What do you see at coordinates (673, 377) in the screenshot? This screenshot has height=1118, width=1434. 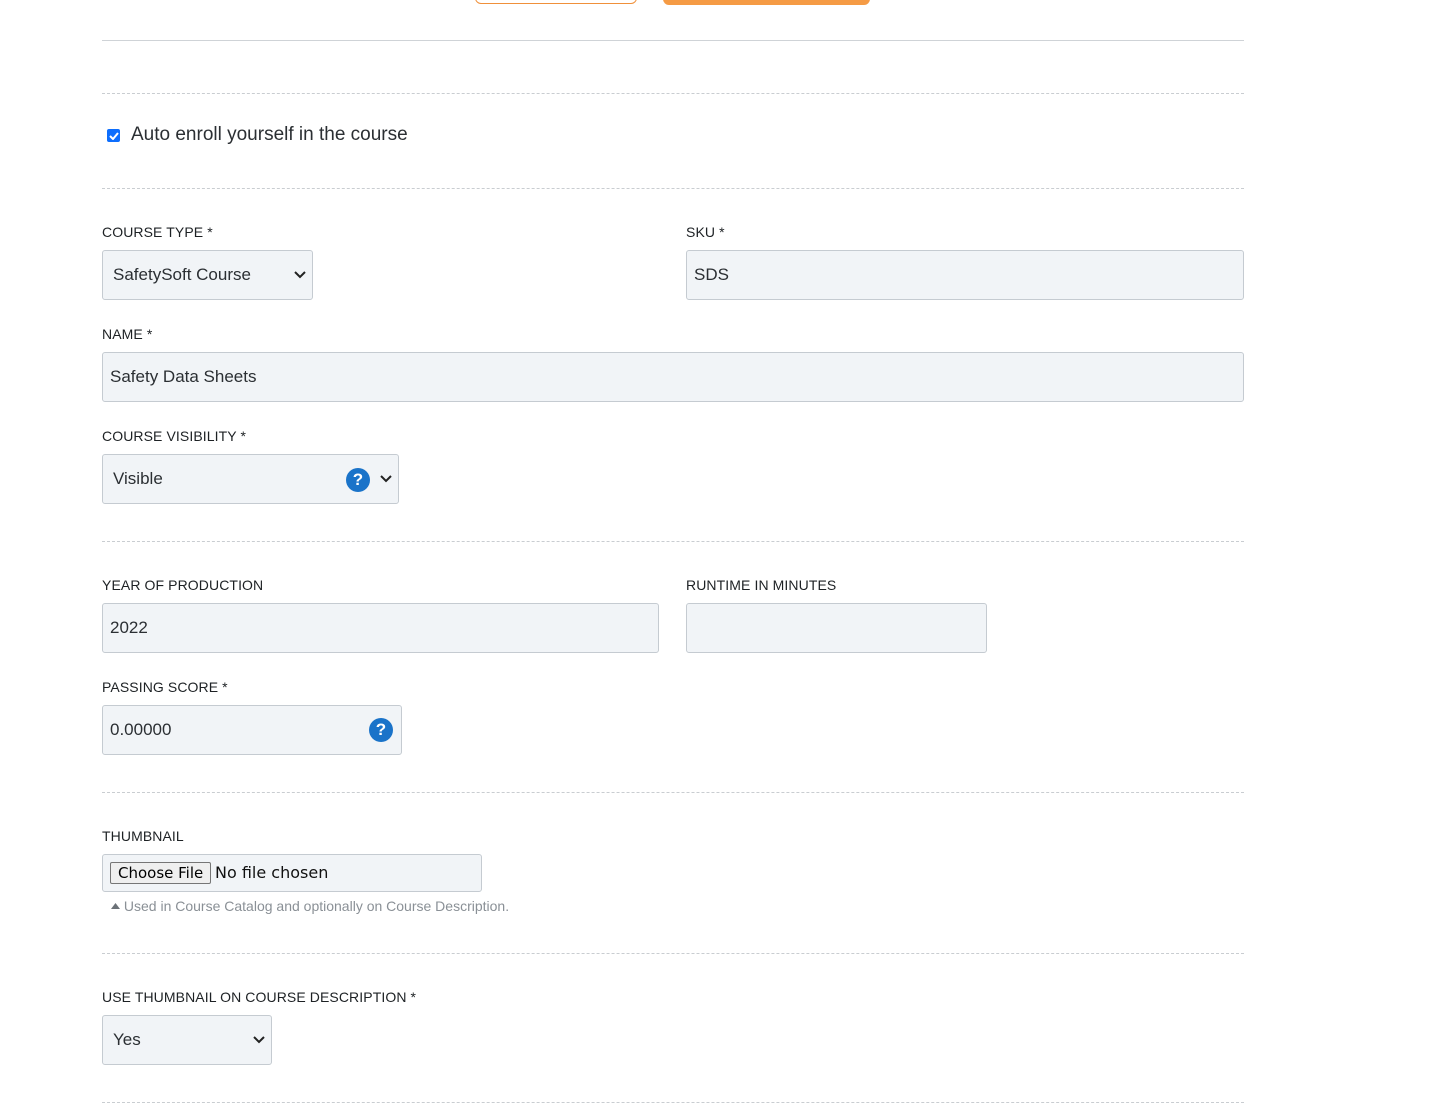 I see `name-input: Safety Data Sheets` at bounding box center [673, 377].